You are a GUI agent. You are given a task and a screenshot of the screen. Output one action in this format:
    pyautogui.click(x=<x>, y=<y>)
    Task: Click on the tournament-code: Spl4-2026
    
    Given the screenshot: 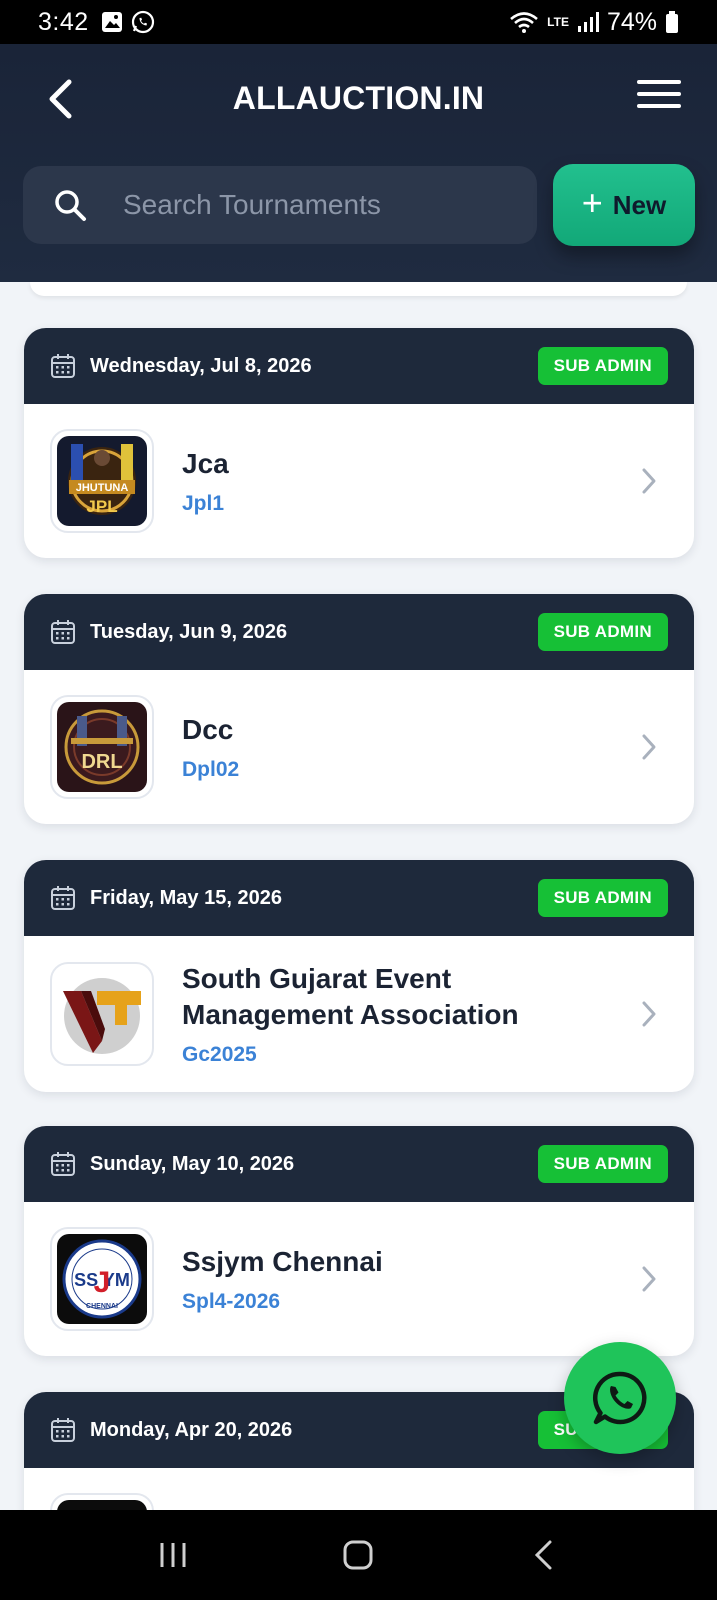 What is the action you would take?
    pyautogui.click(x=231, y=1301)
    